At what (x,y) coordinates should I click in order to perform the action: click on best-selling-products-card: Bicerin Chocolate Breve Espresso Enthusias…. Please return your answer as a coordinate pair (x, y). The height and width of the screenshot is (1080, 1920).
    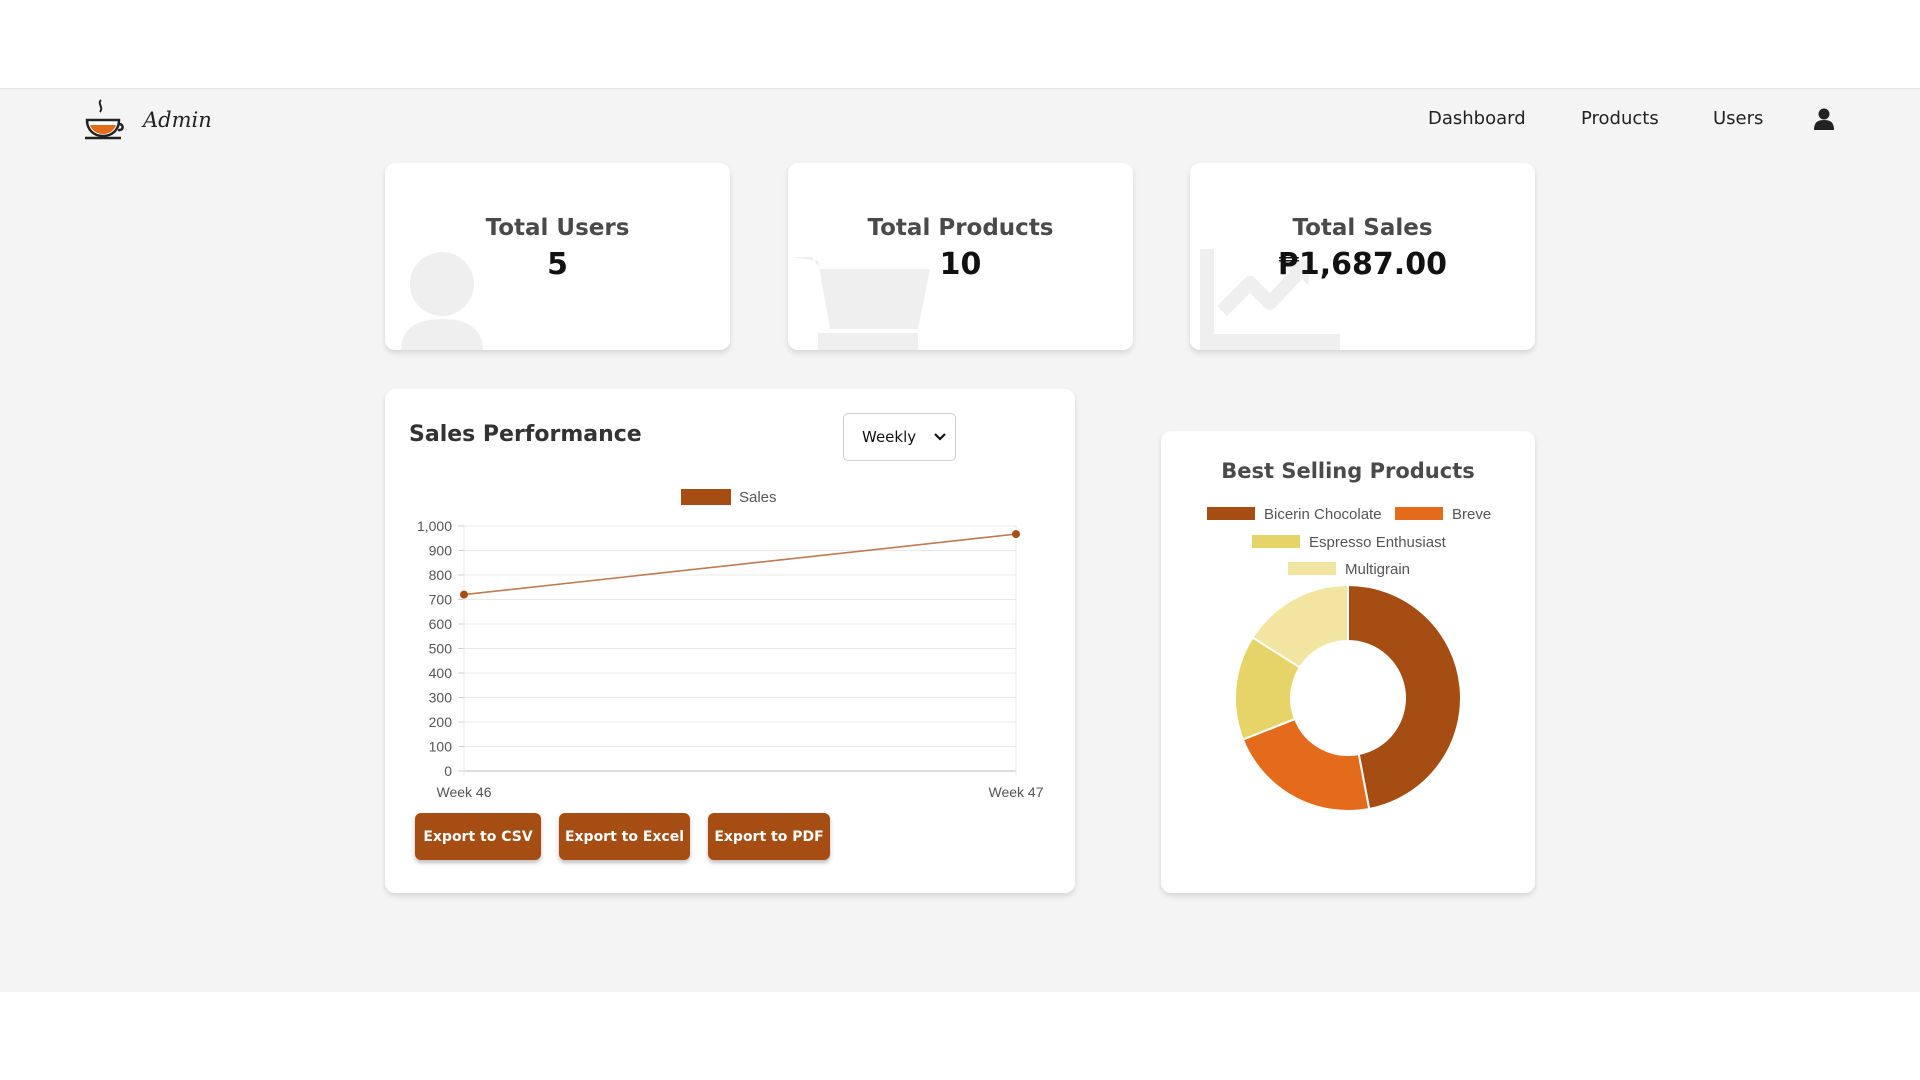
    Looking at the image, I should click on (1348, 662).